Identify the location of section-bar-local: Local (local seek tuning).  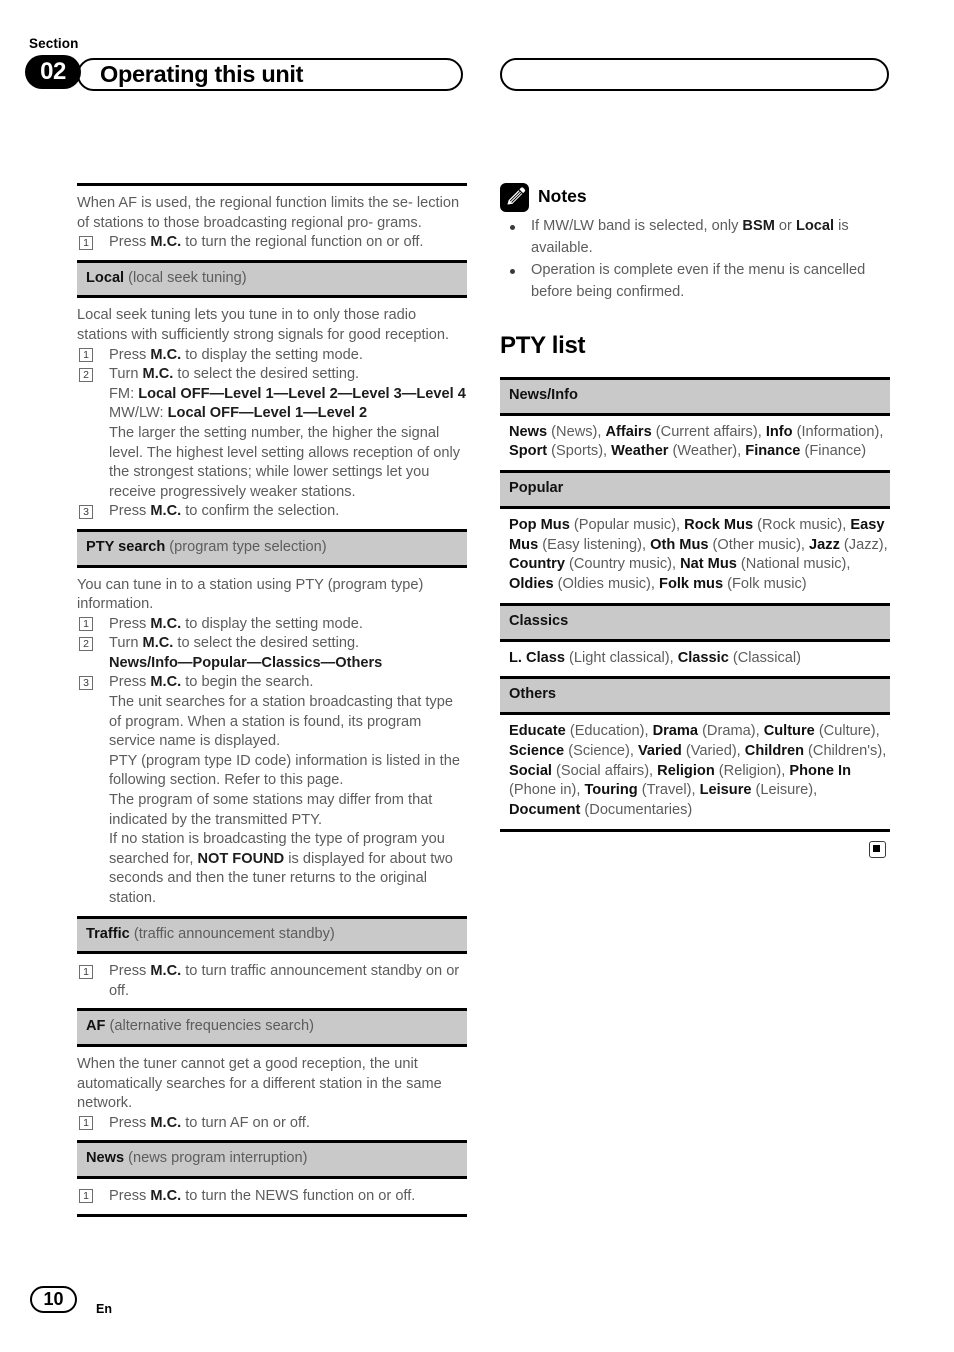
(272, 279).